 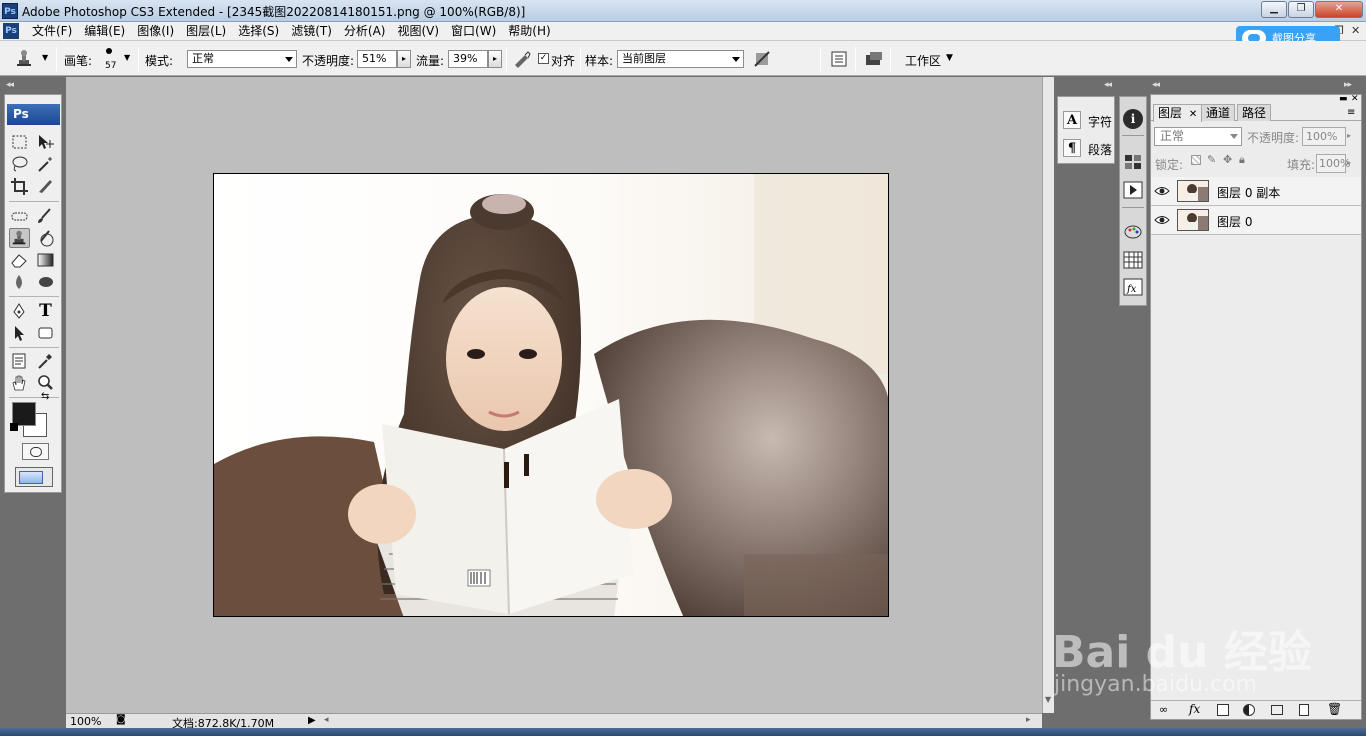 What do you see at coordinates (109, 51) in the screenshot?
I see `brush-preview-icon` at bounding box center [109, 51].